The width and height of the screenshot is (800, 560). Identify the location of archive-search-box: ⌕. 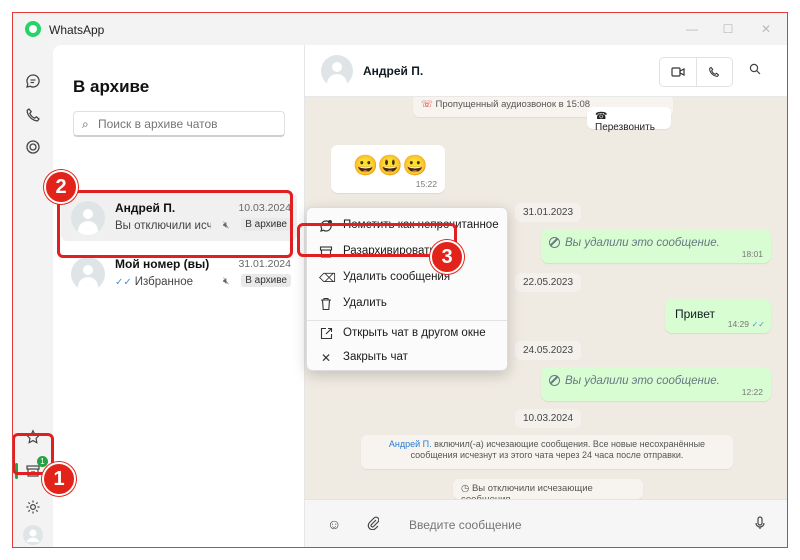
(179, 124).